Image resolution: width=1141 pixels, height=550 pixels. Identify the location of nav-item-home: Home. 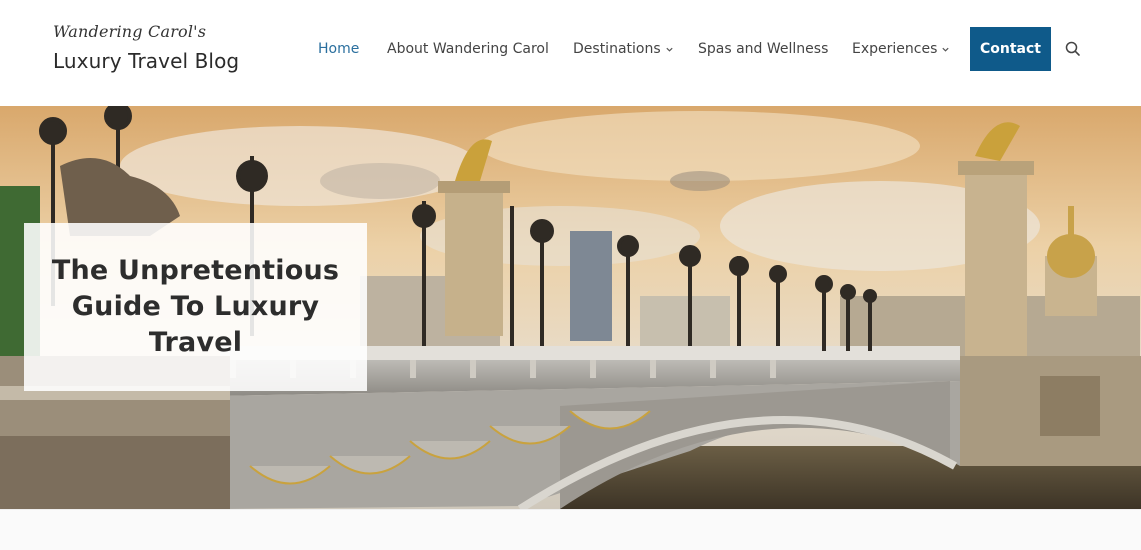
(338, 49).